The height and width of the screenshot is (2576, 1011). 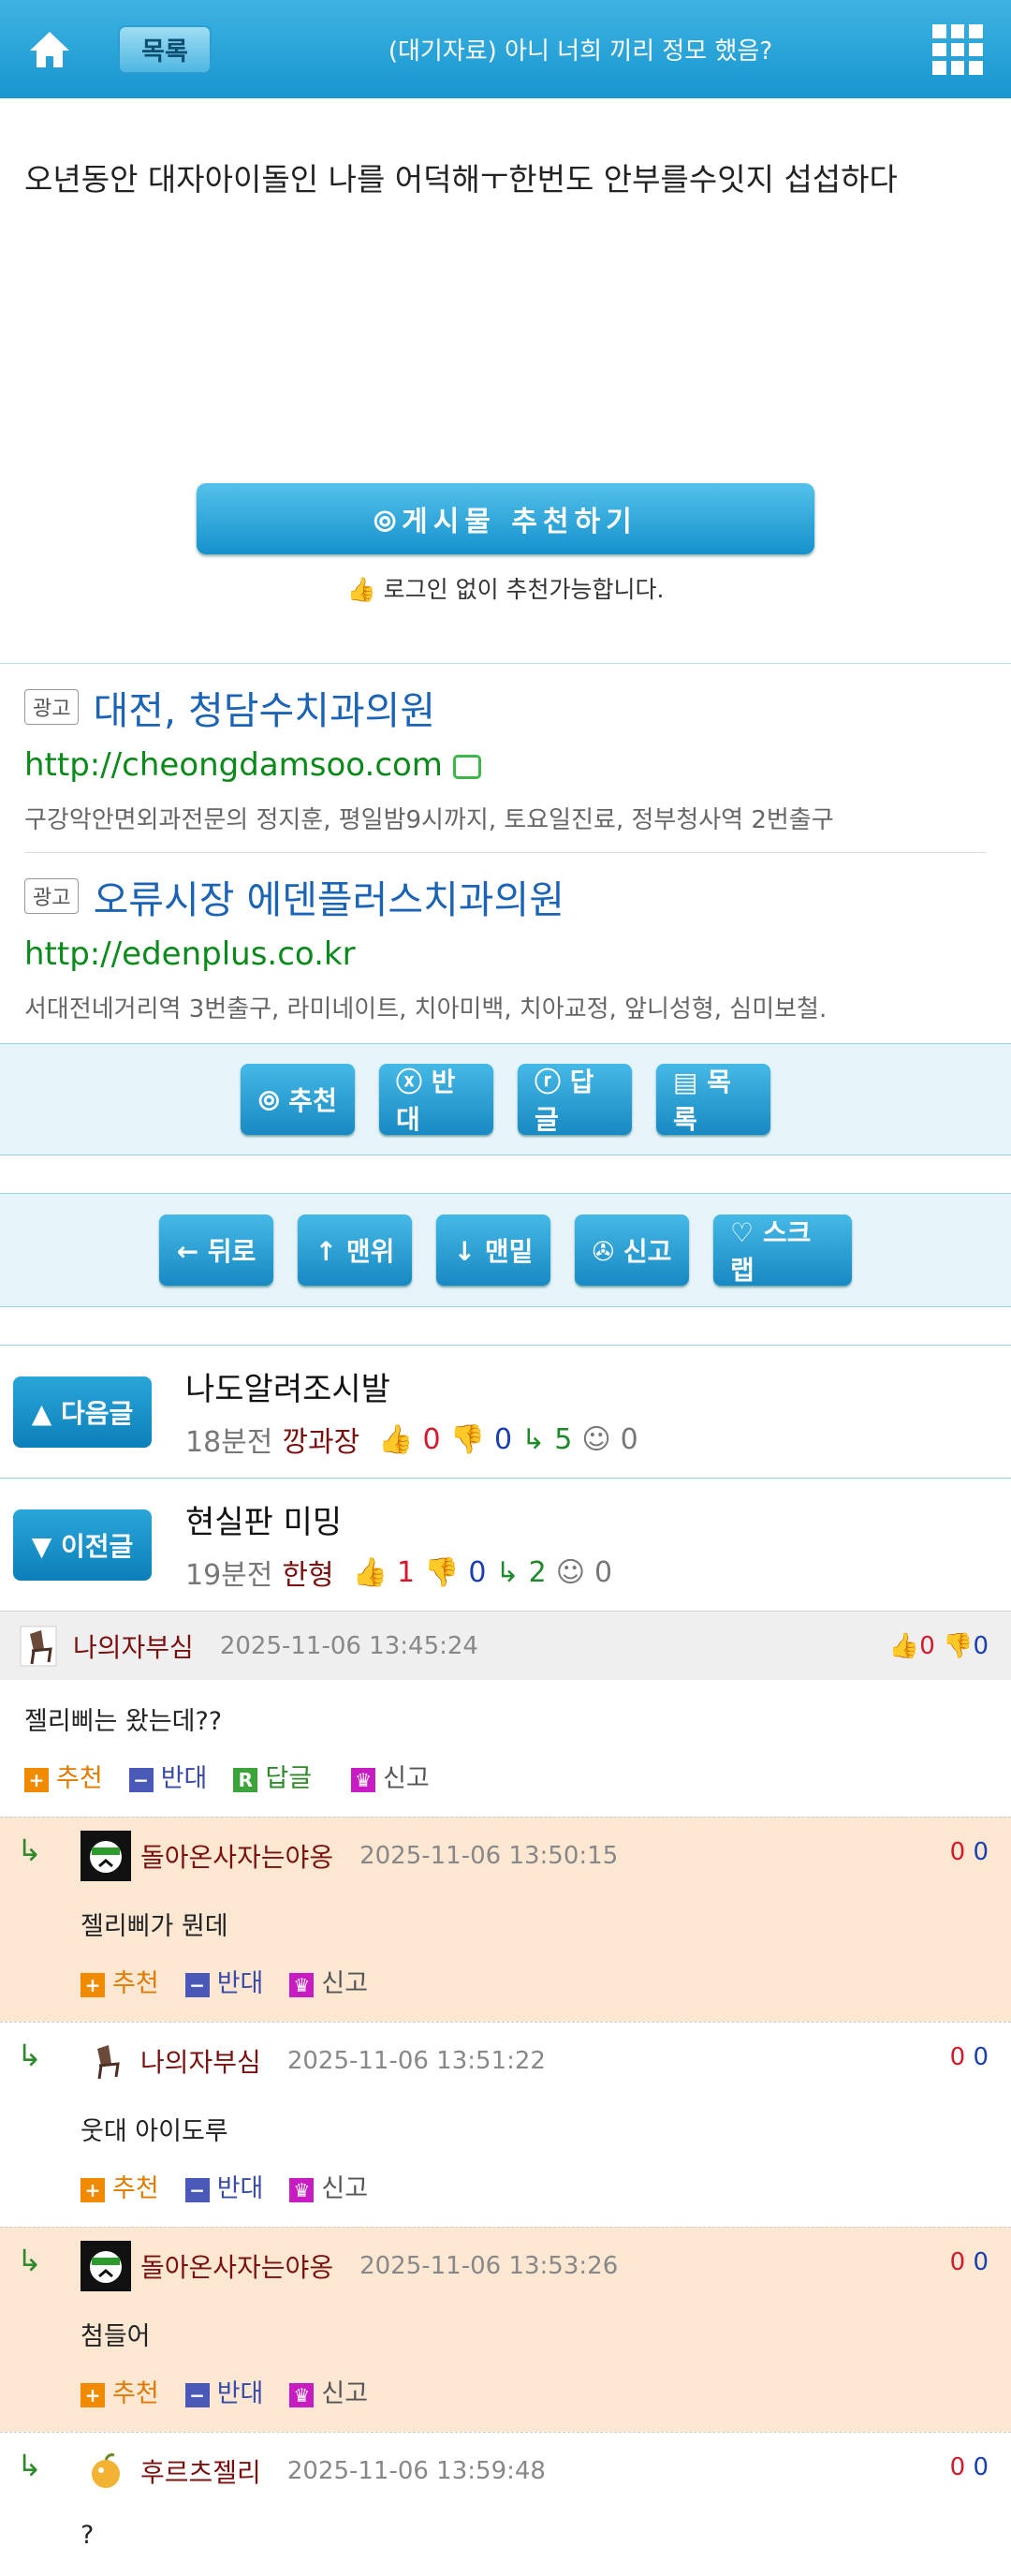 I want to click on prev-post-button: ▼ 이전글, so click(x=82, y=1545).